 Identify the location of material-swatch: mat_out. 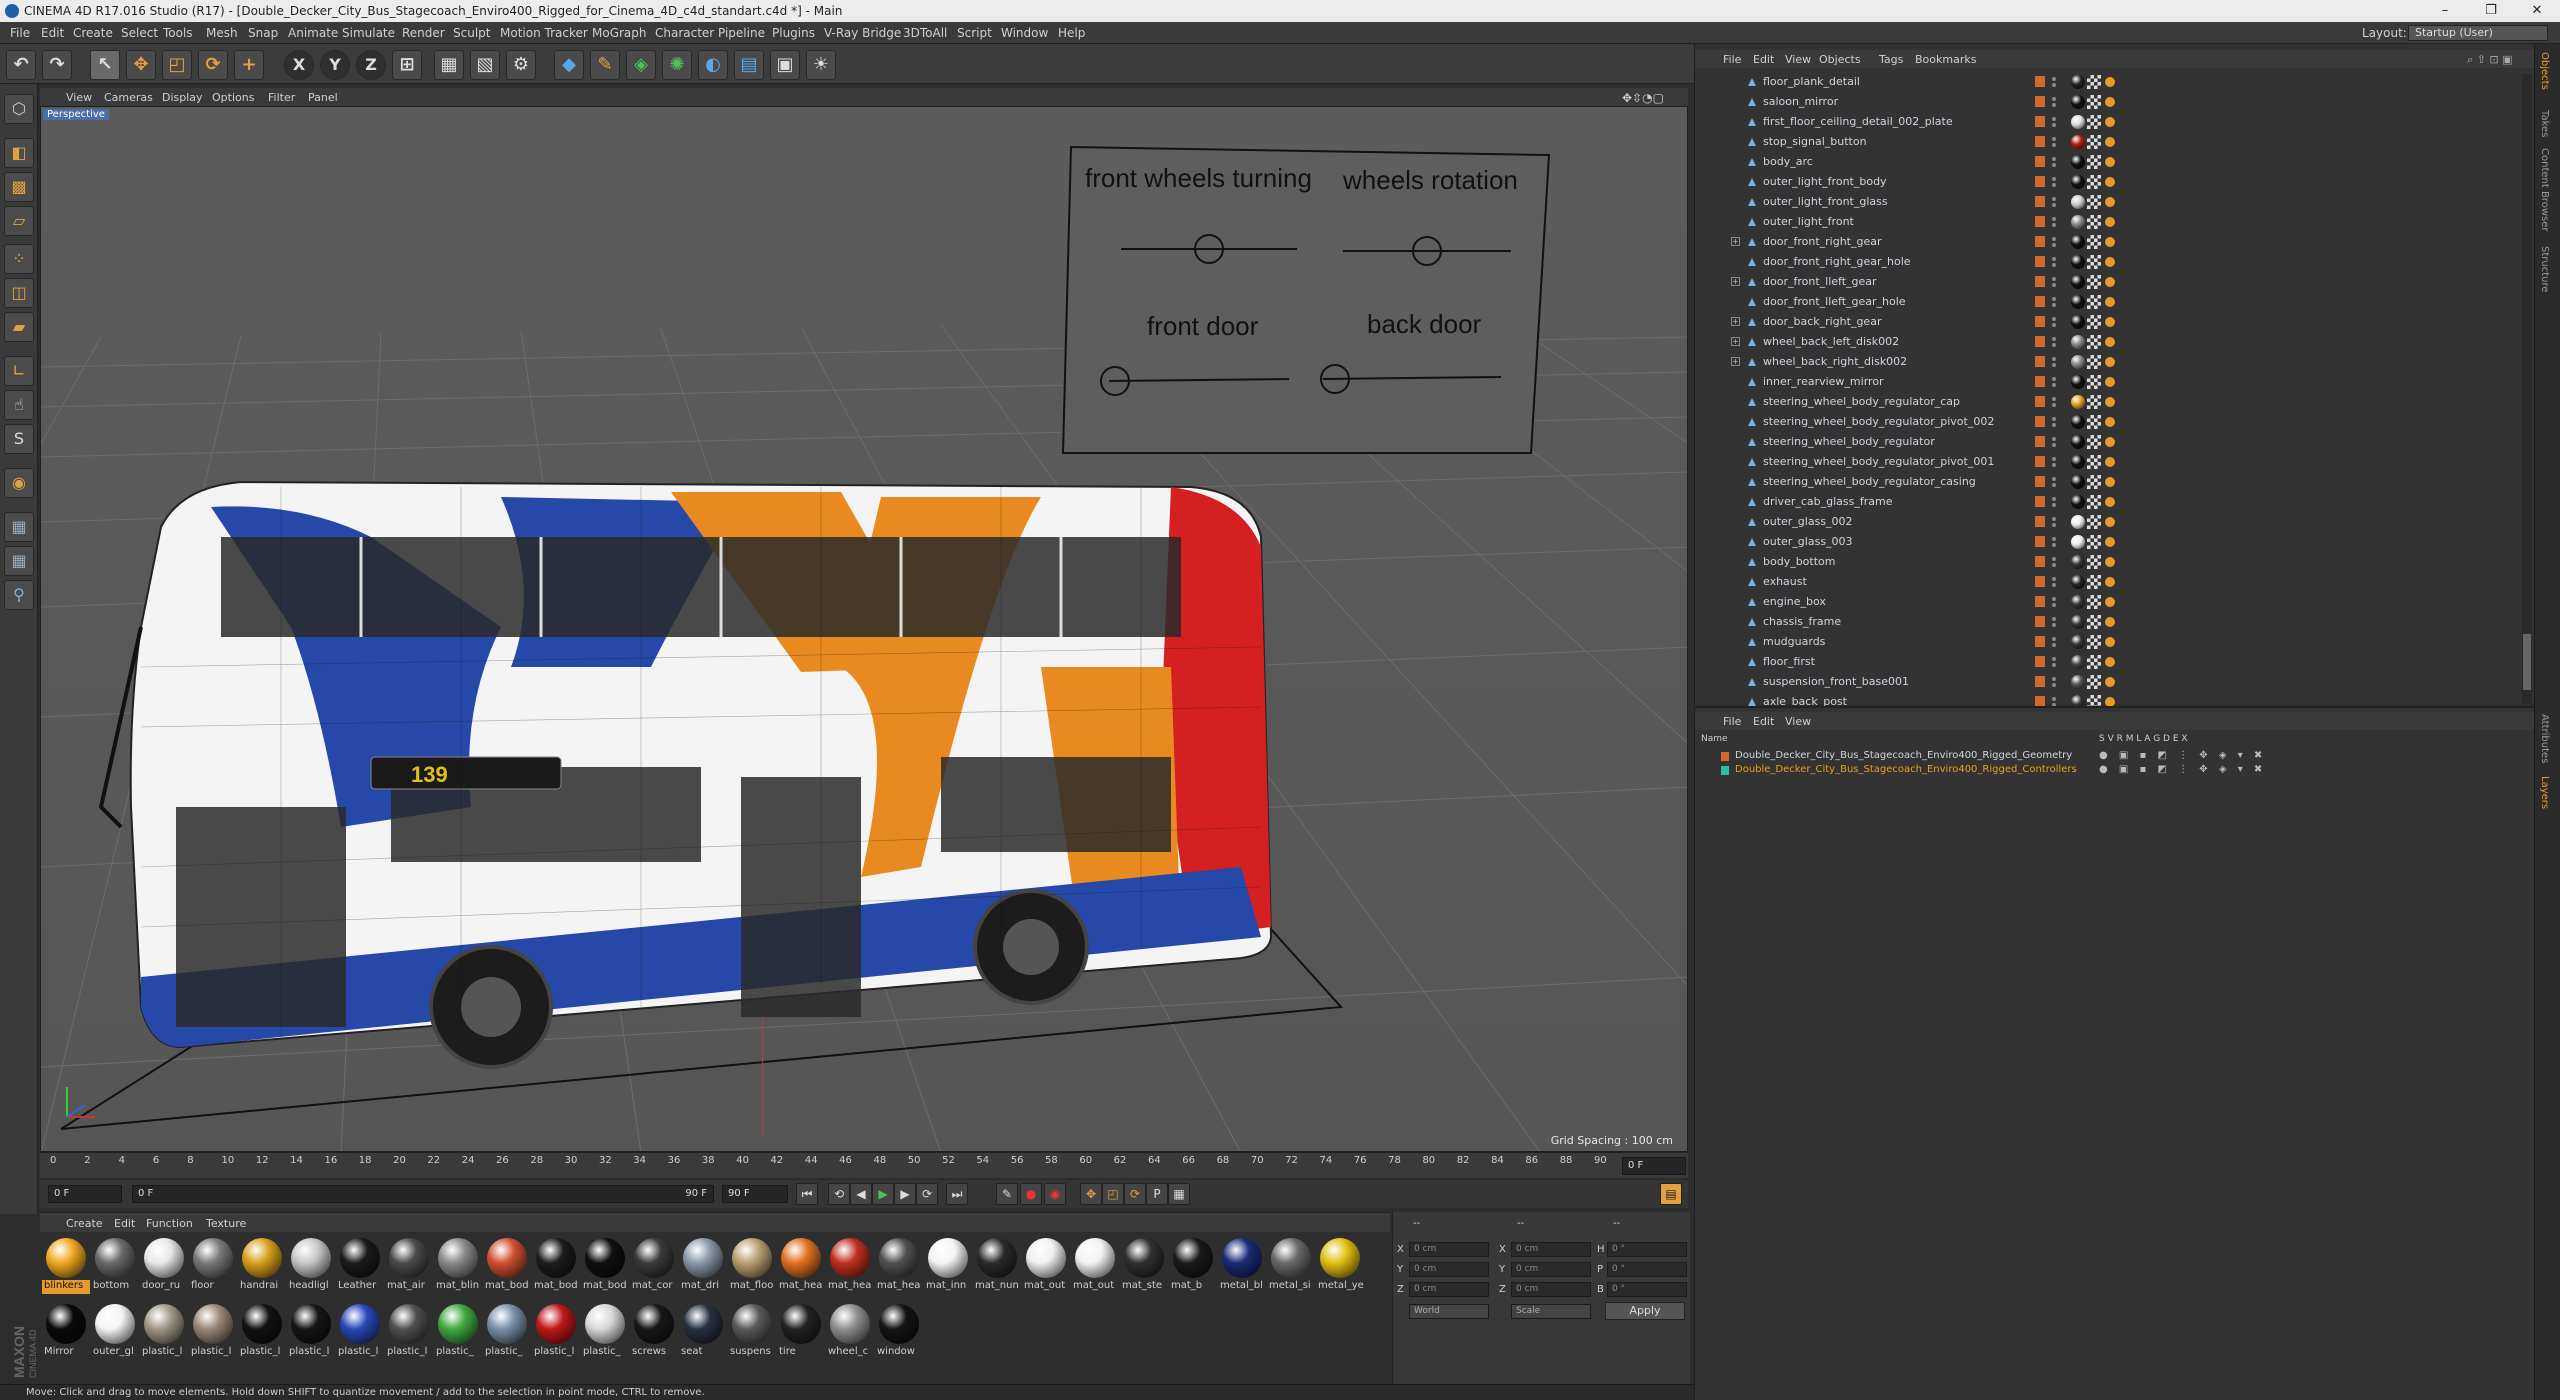
(1045, 1267).